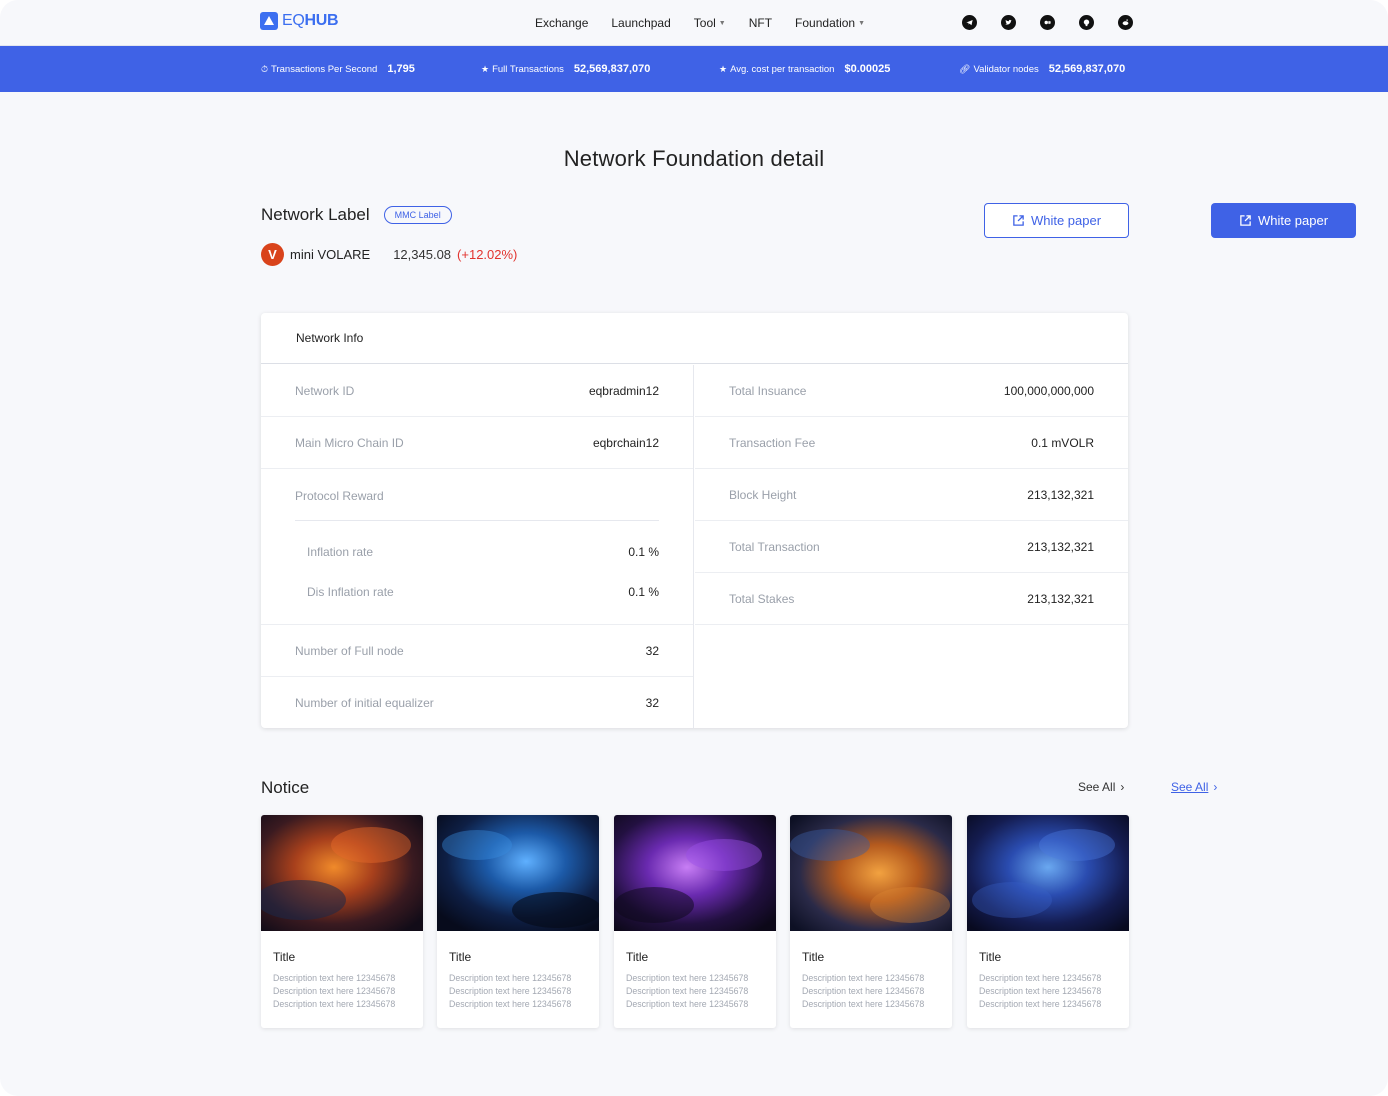 Image resolution: width=1388 pixels, height=1096 pixels. What do you see at coordinates (1194, 787) in the screenshot?
I see `see-all-link-underlined: See All ›` at bounding box center [1194, 787].